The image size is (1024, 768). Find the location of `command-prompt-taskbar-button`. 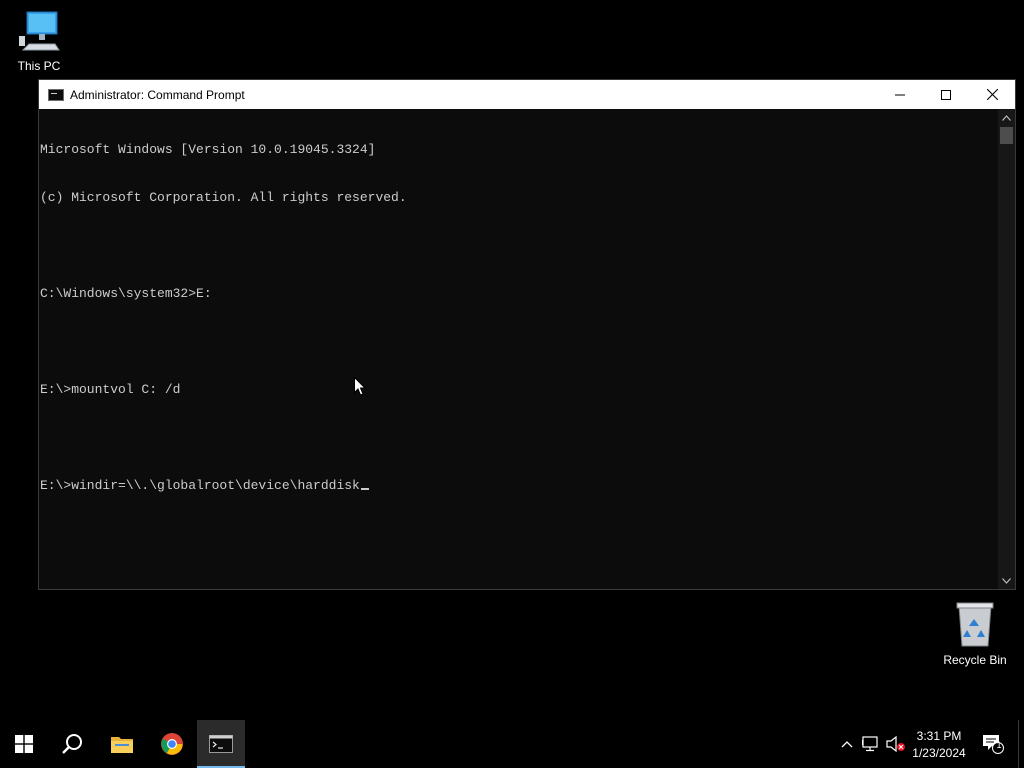

command-prompt-taskbar-button is located at coordinates (221, 744).